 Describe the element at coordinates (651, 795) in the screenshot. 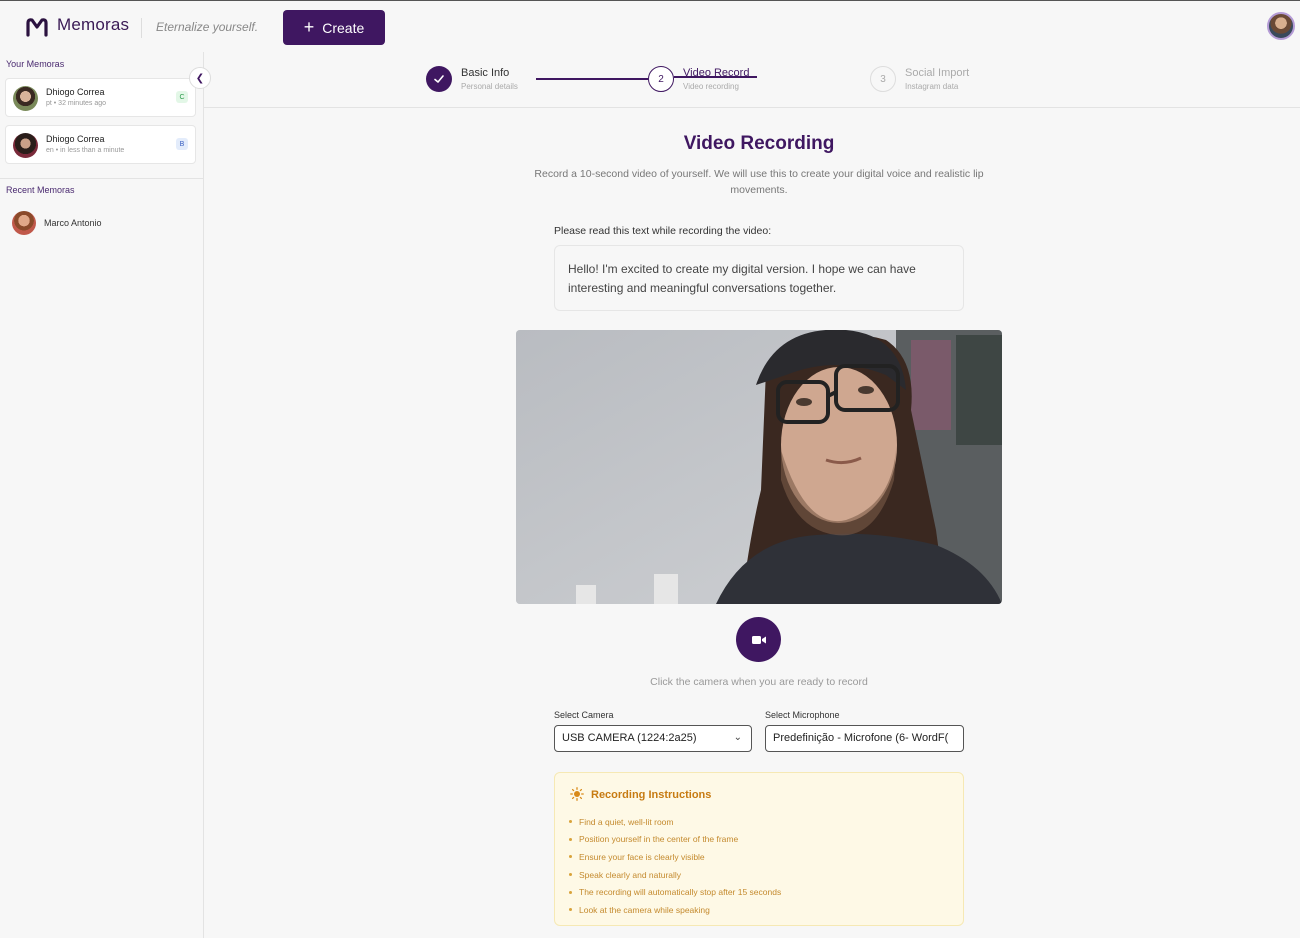

I see `instructions-title: Recording Instructions` at that location.